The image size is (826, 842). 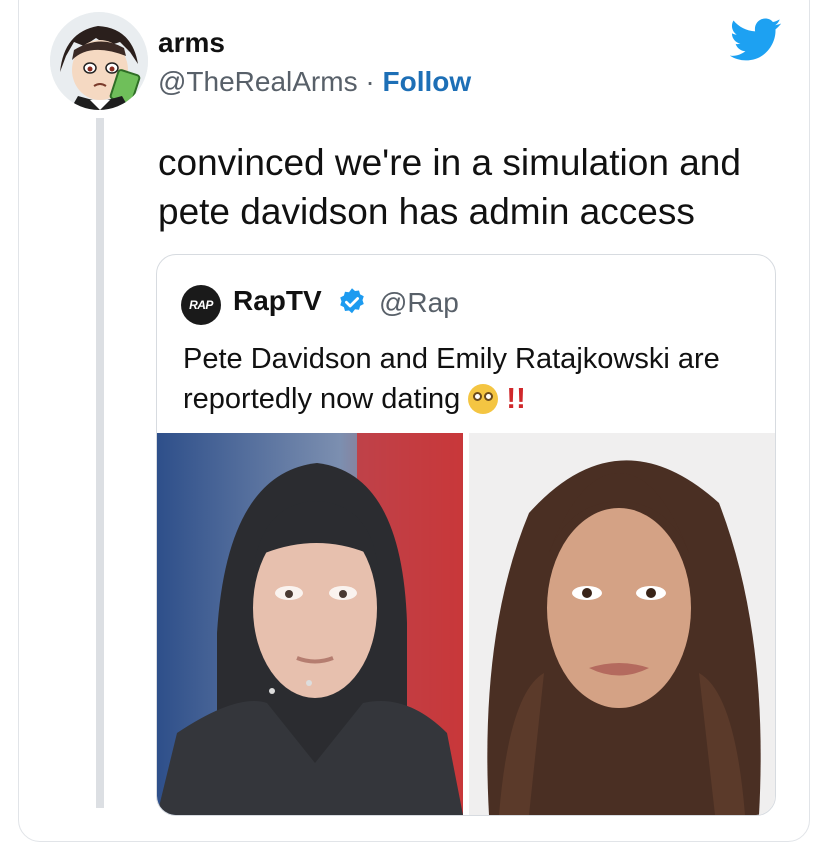 What do you see at coordinates (516, 399) in the screenshot?
I see `exclamation-mark: !!` at bounding box center [516, 399].